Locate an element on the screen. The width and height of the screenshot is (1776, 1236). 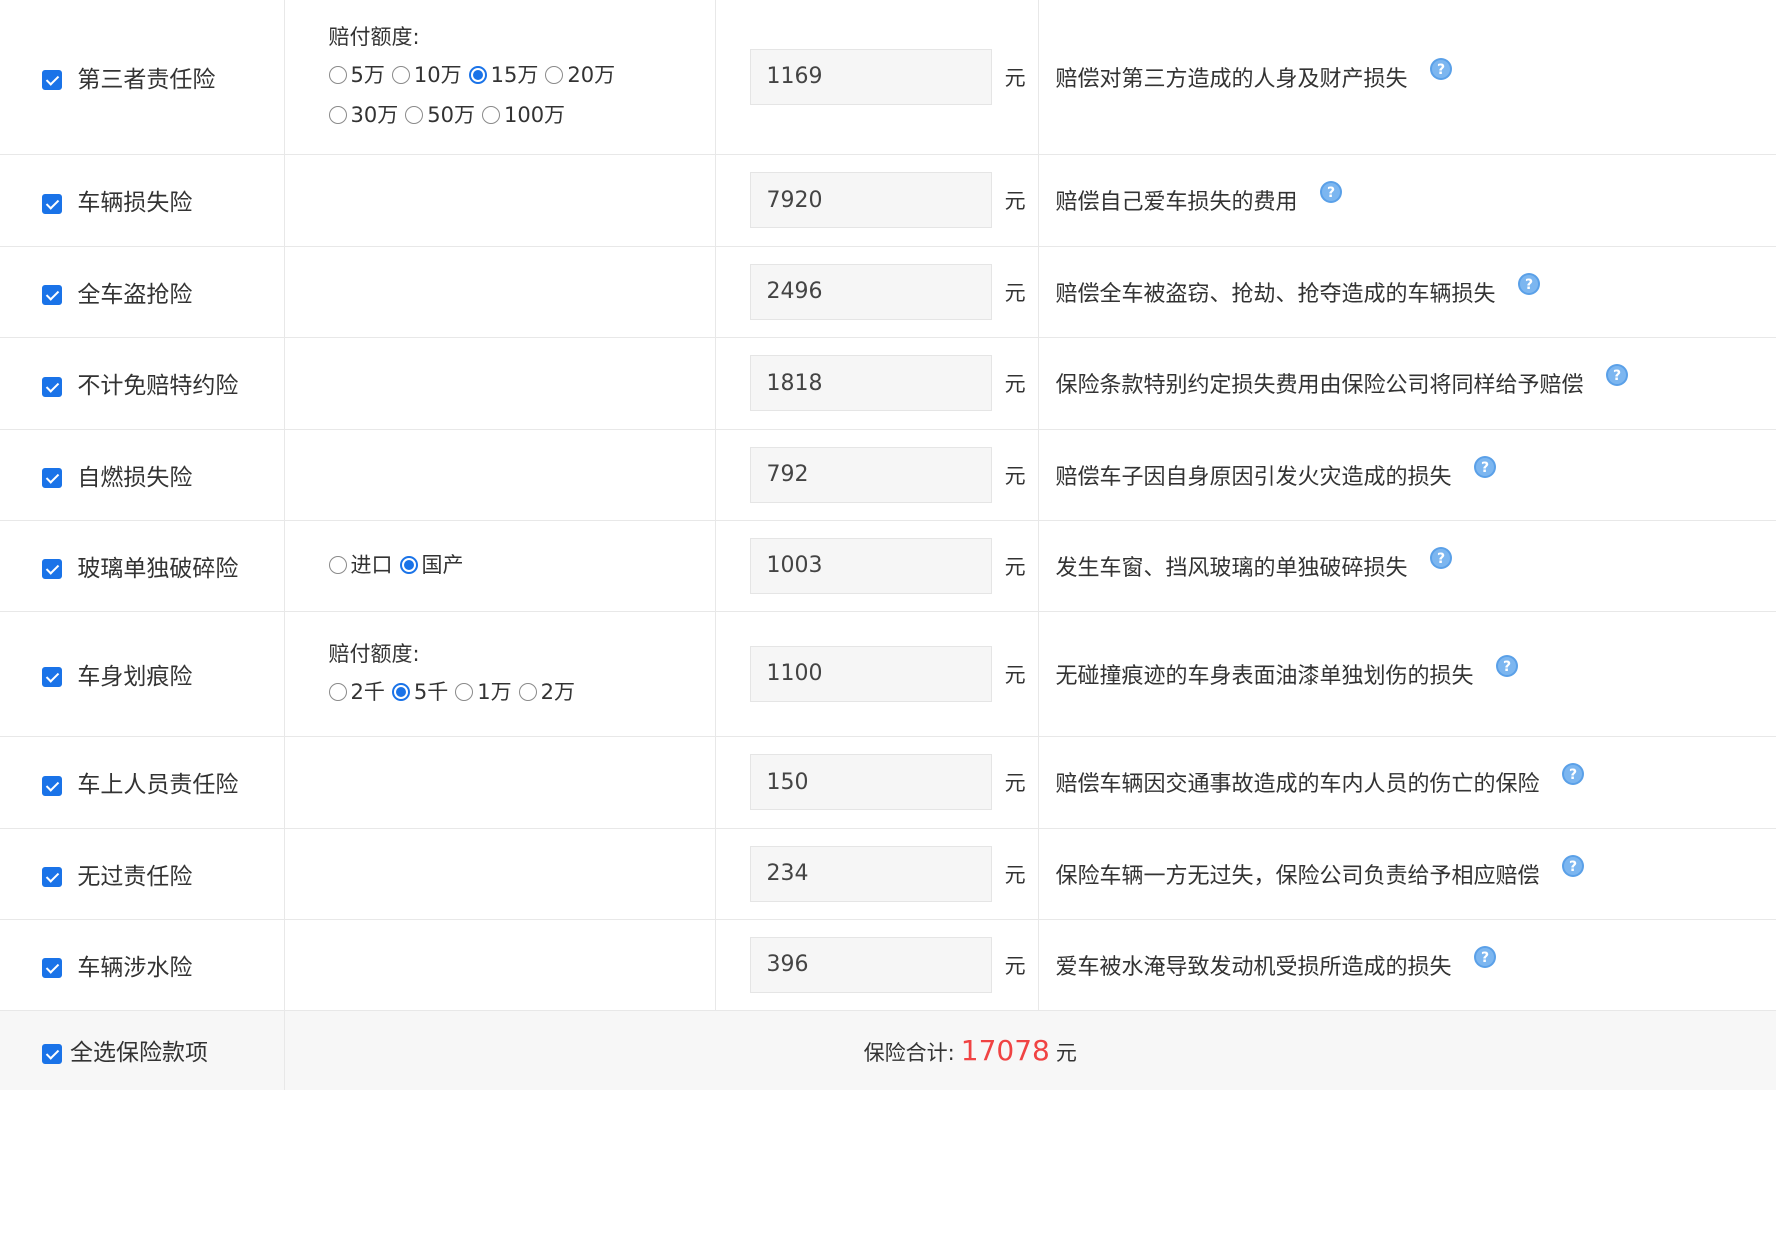
radio-option: 2千 is located at coordinates (356, 692).